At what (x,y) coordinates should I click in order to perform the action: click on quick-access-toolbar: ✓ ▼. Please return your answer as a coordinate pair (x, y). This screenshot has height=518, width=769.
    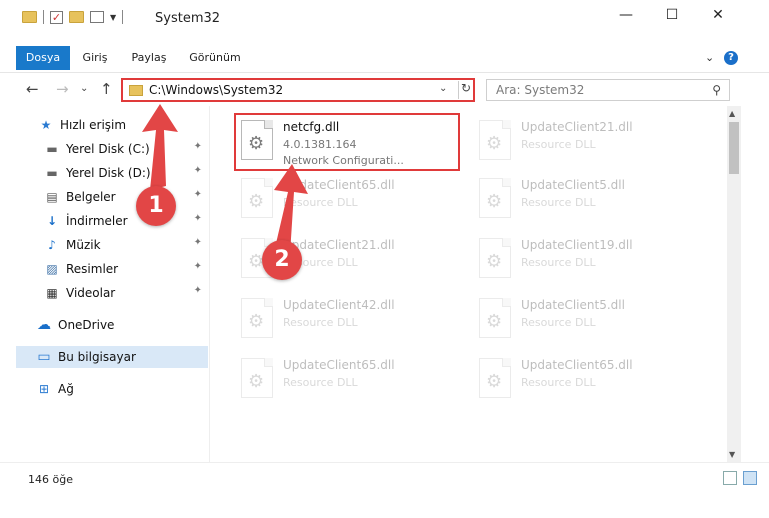
    Looking at the image, I should click on (73, 17).